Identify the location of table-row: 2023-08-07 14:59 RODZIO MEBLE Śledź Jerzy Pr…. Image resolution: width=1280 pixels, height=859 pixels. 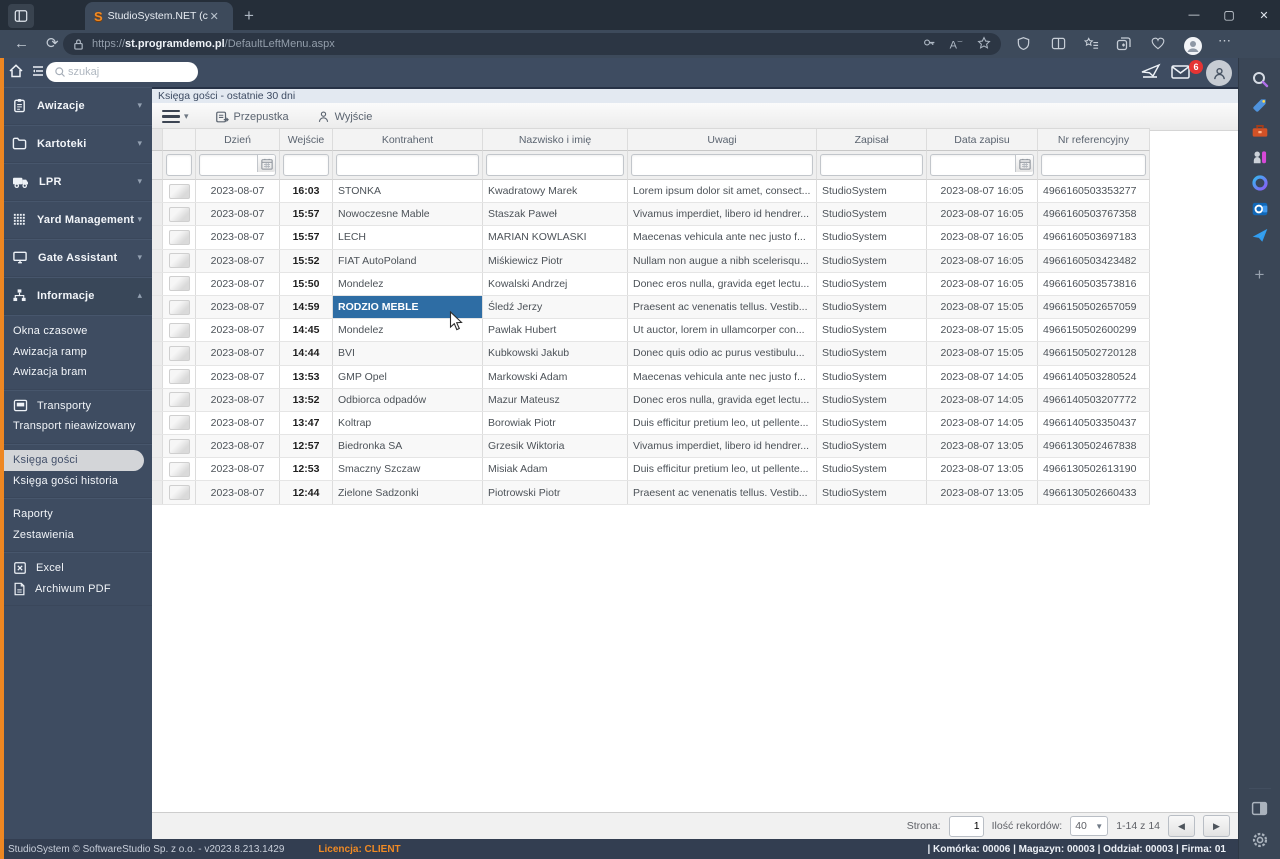
(651, 307).